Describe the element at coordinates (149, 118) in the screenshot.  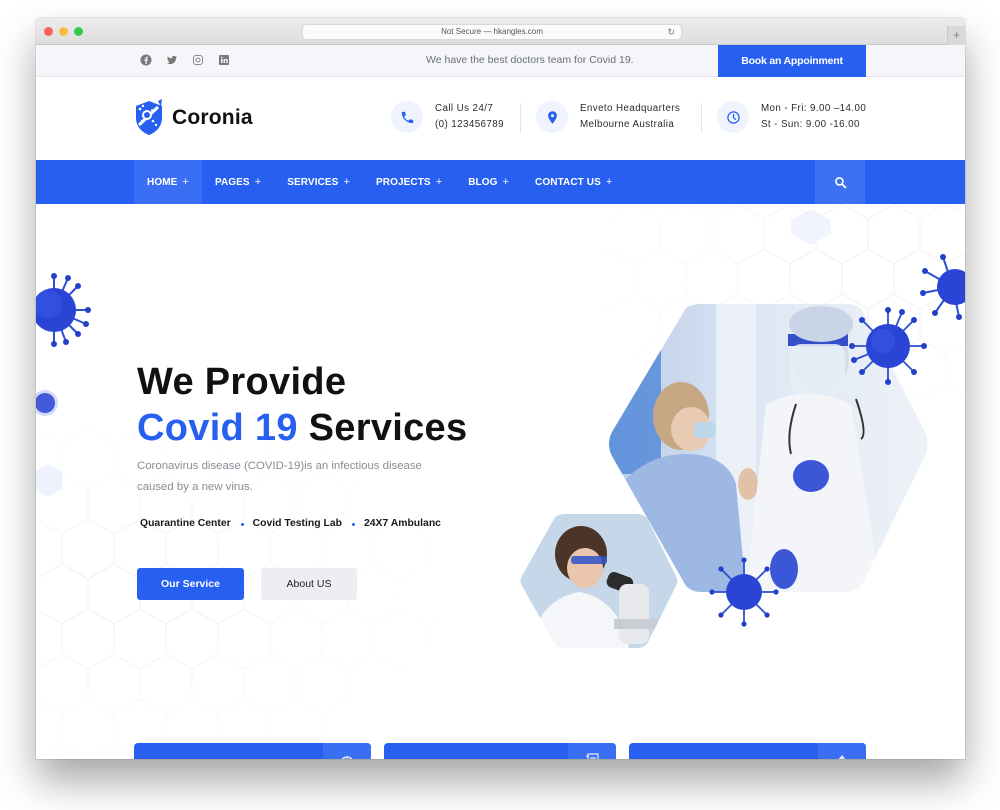
I see `shield-virus-logo-icon` at that location.